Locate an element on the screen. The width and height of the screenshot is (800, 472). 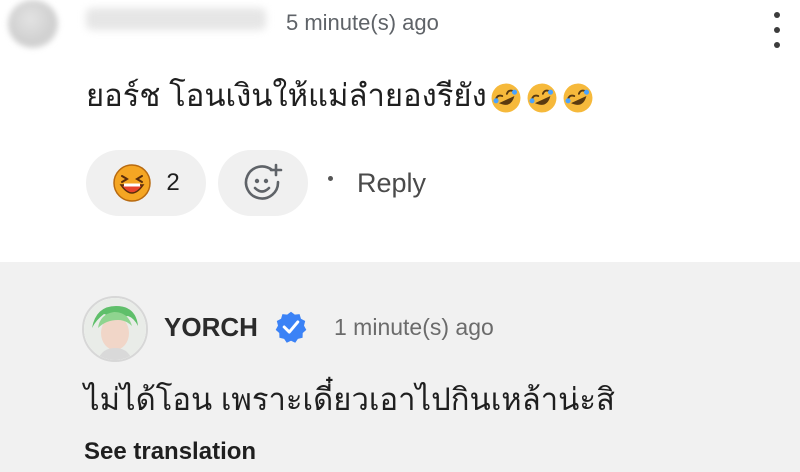
comment-text: ยอร์ช โอนเงินให้แม่ลำยองรียัง is located at coordinates (340, 95).